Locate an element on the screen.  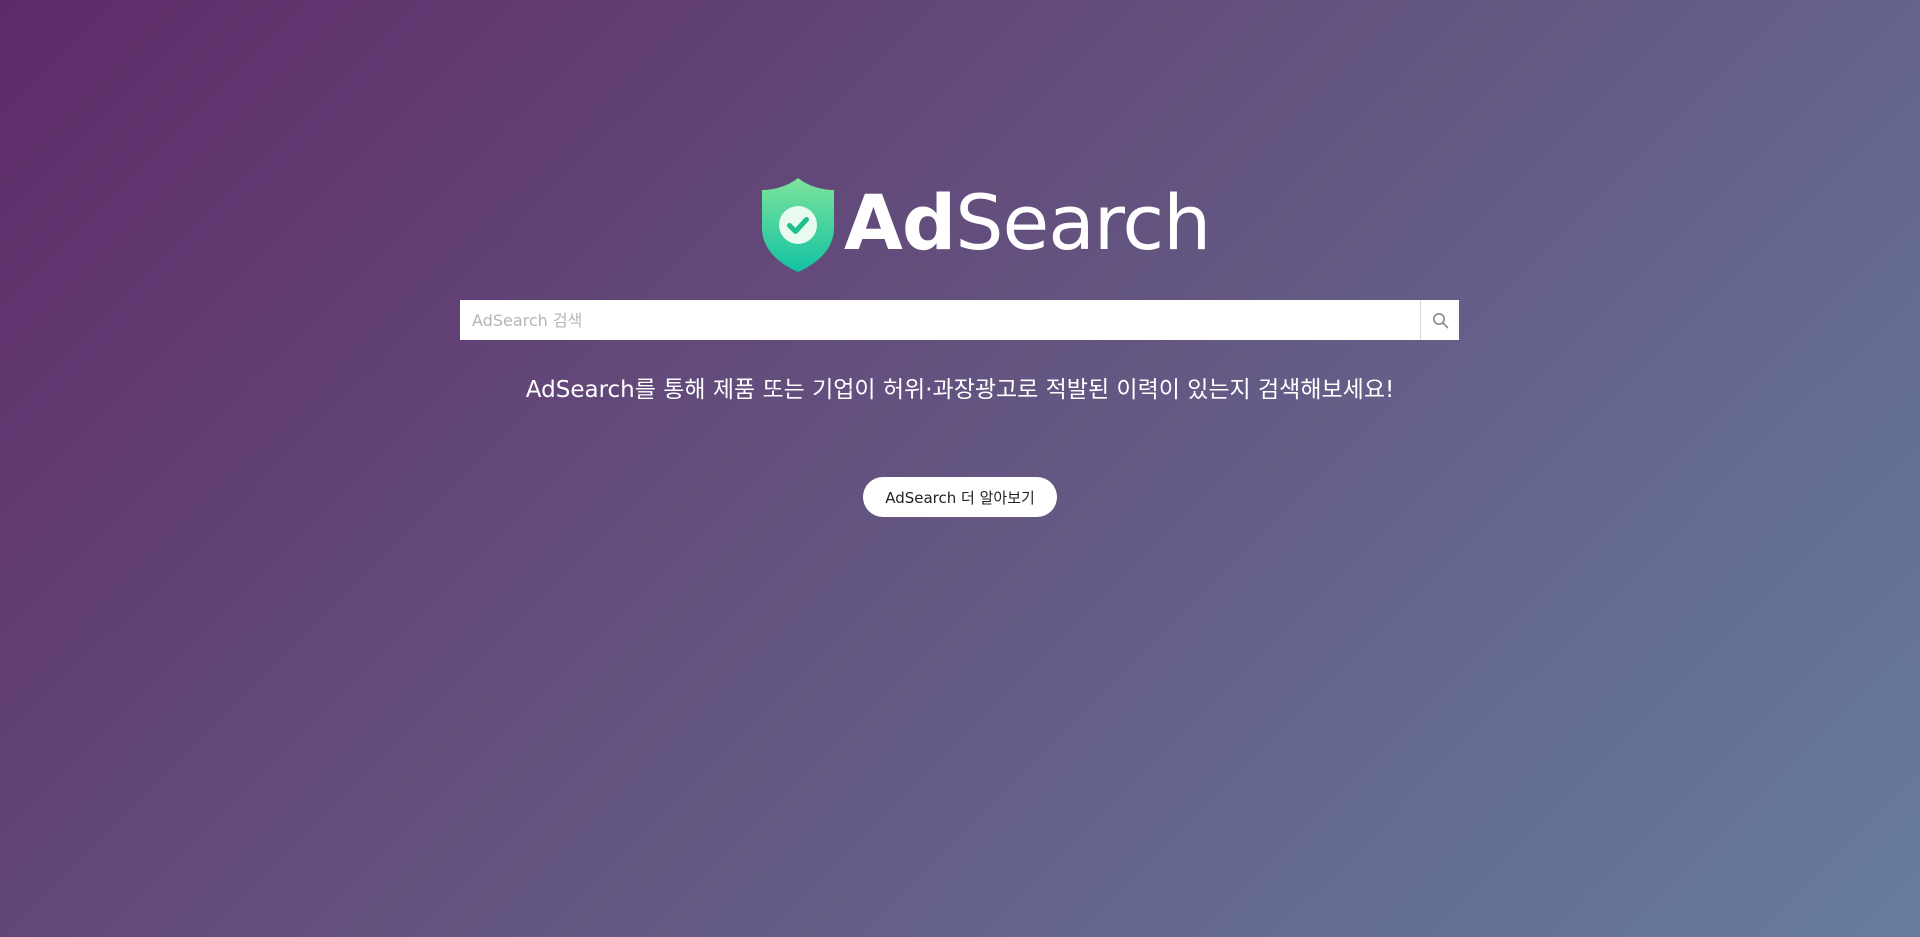
search-bar is located at coordinates (959, 320).